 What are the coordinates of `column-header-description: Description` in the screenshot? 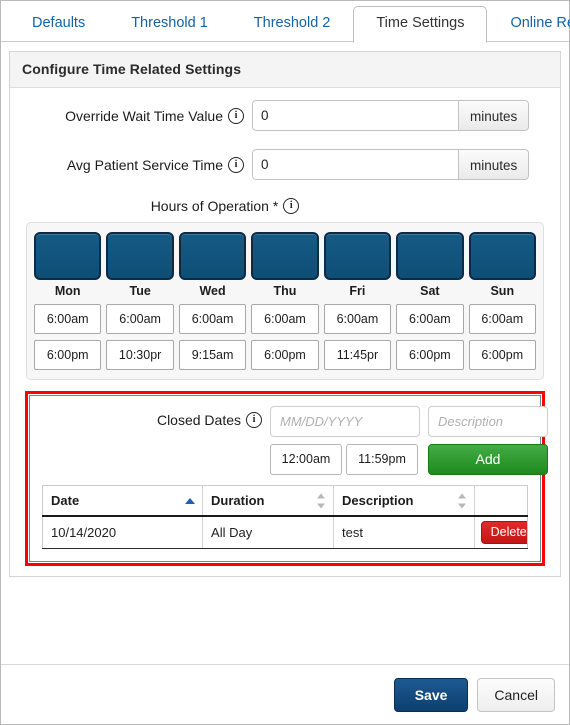 It's located at (404, 501).